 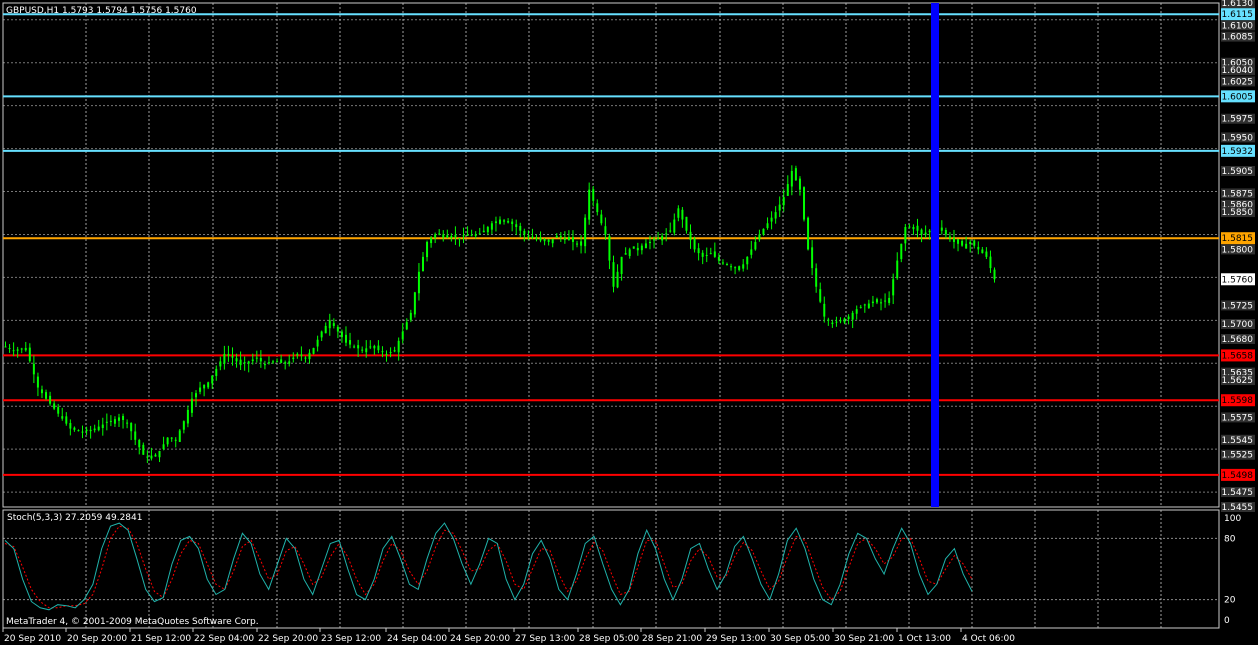 What do you see at coordinates (1238, 138) in the screenshot?
I see `price-tick-label: 1.5950` at bounding box center [1238, 138].